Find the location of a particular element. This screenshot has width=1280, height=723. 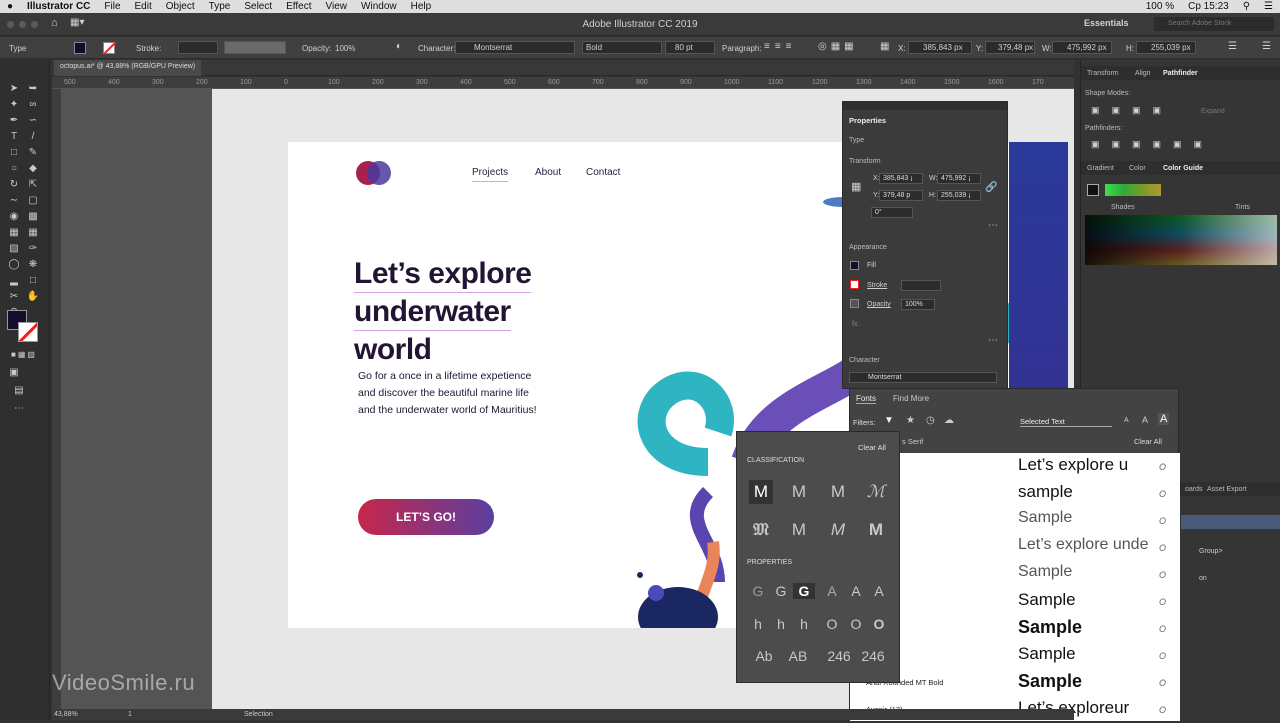

fill-swatch is located at coordinates (80, 48).